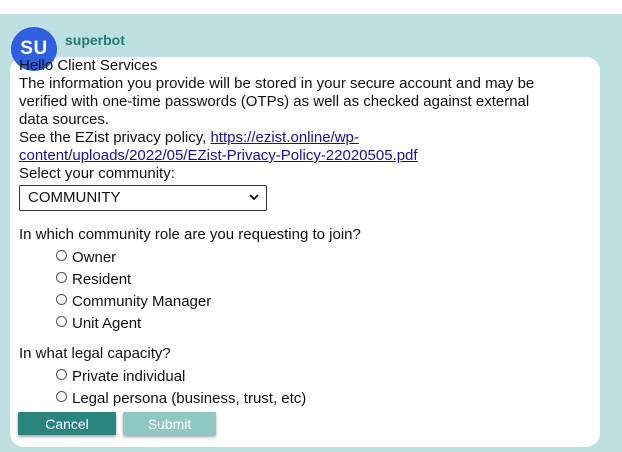  I want to click on legal-option-label: Private individual, so click(129, 376).